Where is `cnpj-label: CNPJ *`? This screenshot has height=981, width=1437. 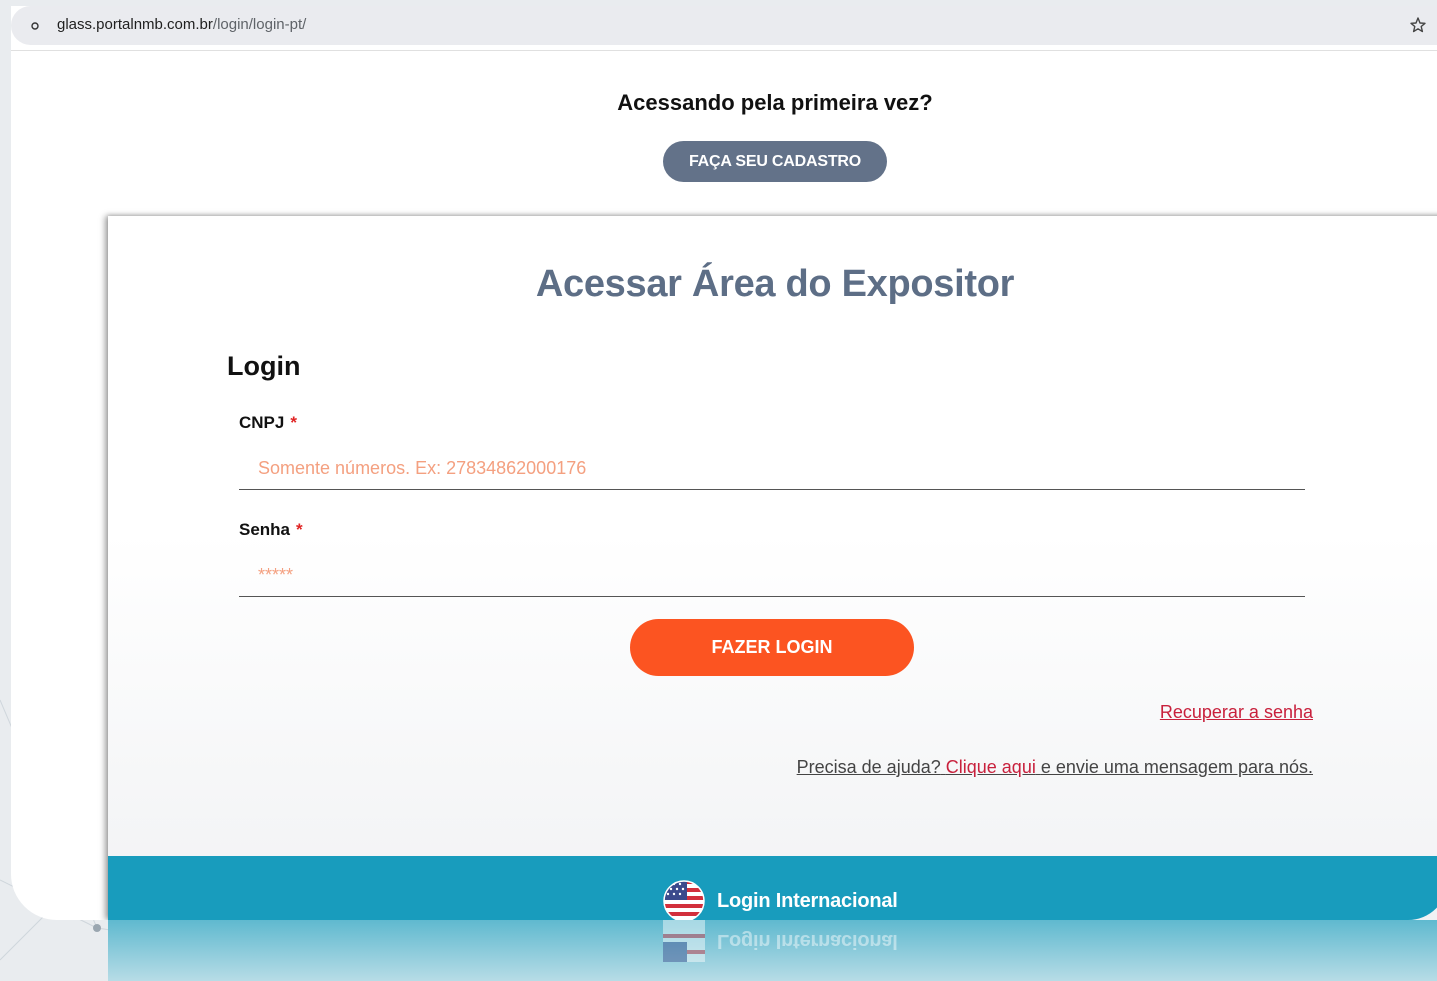
cnpj-label: CNPJ * is located at coordinates (268, 423).